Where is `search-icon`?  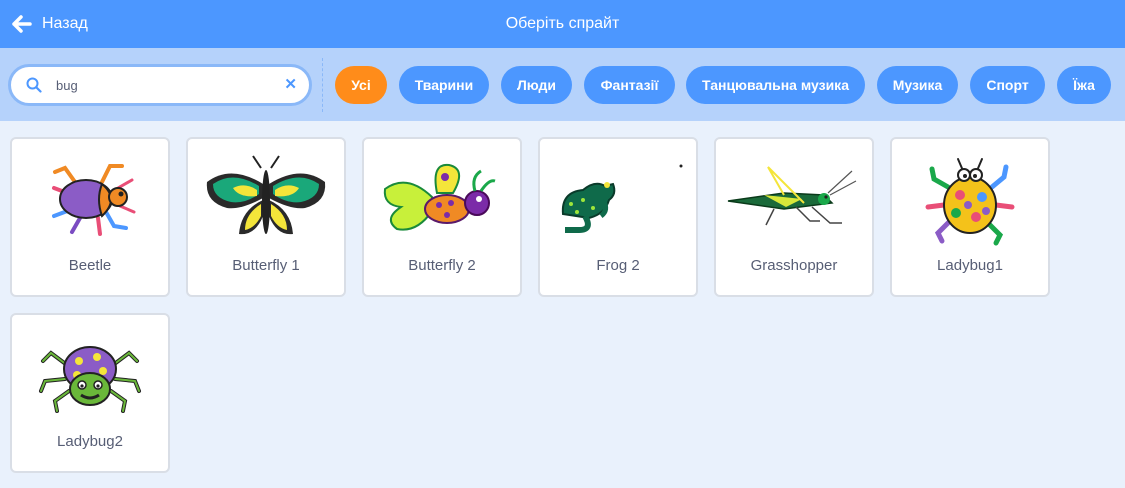 search-icon is located at coordinates (34, 85).